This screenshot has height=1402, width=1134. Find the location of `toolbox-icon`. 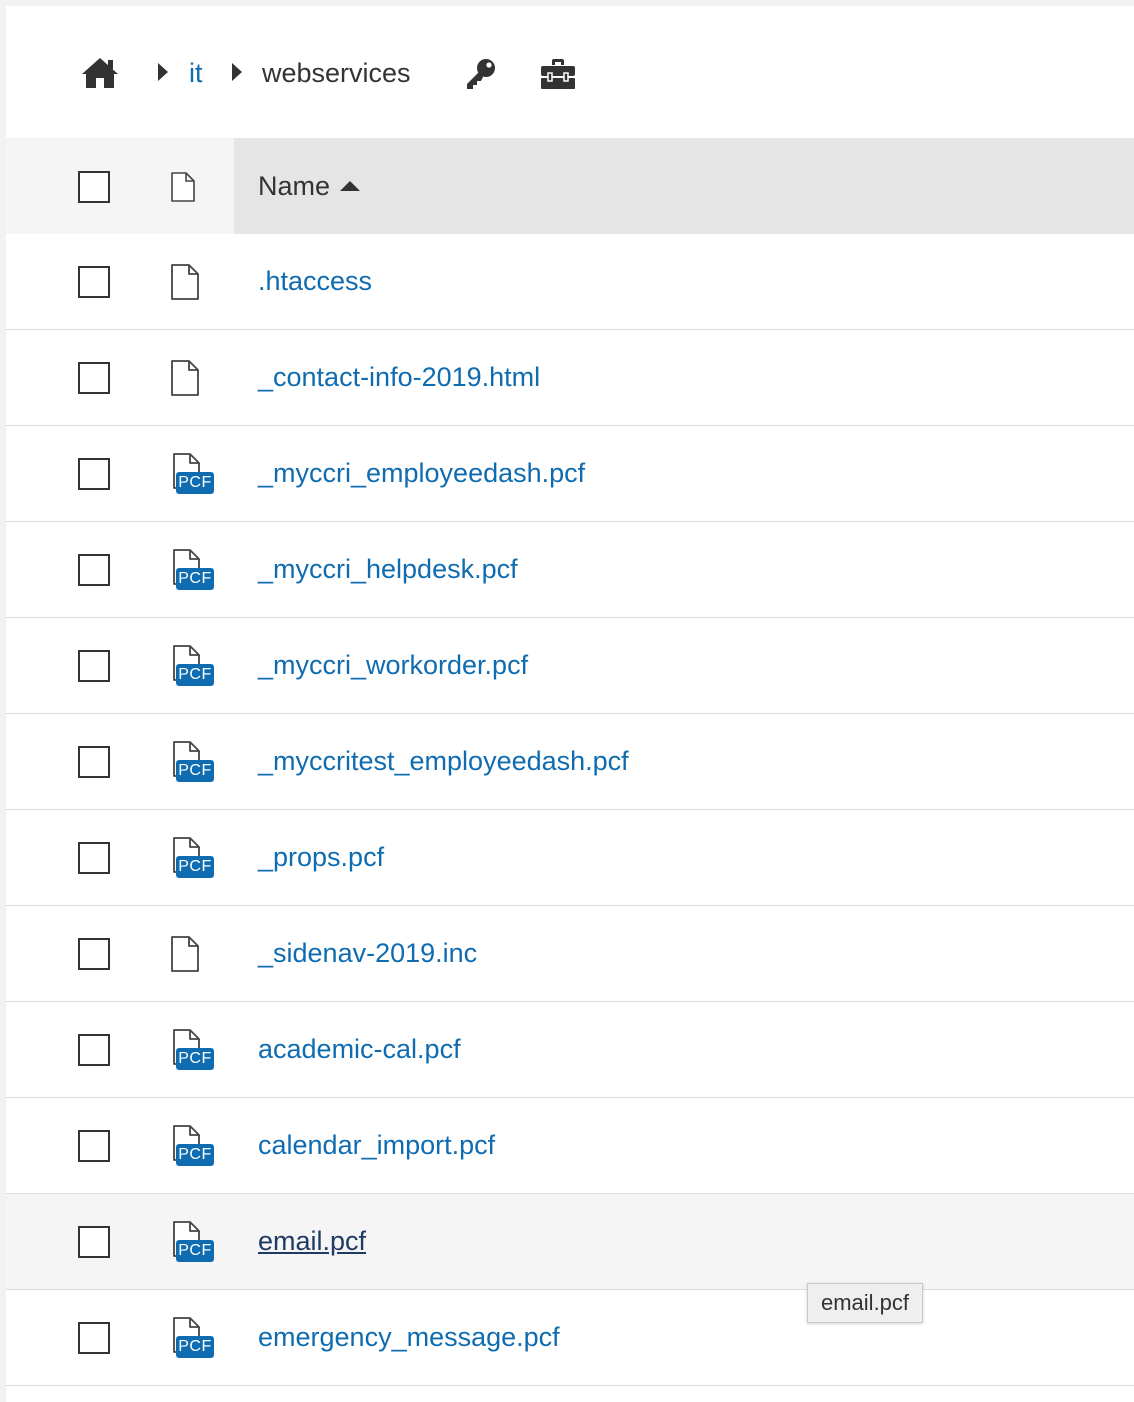

toolbox-icon is located at coordinates (558, 74).